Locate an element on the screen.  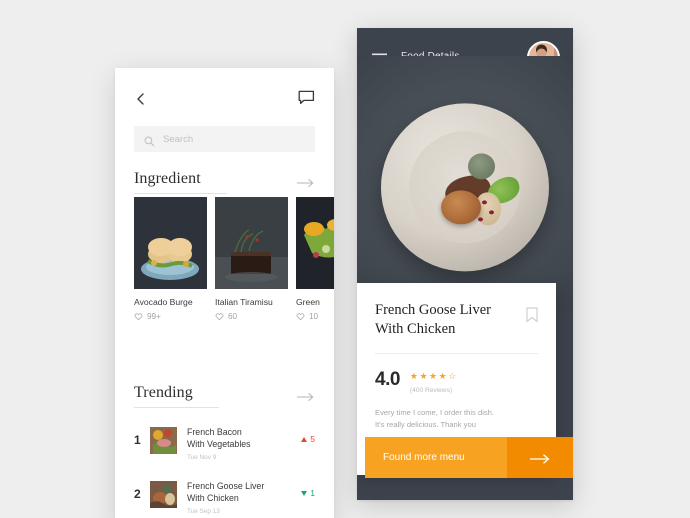
ingredient-card-likes: 99+ is located at coordinates (170, 316).